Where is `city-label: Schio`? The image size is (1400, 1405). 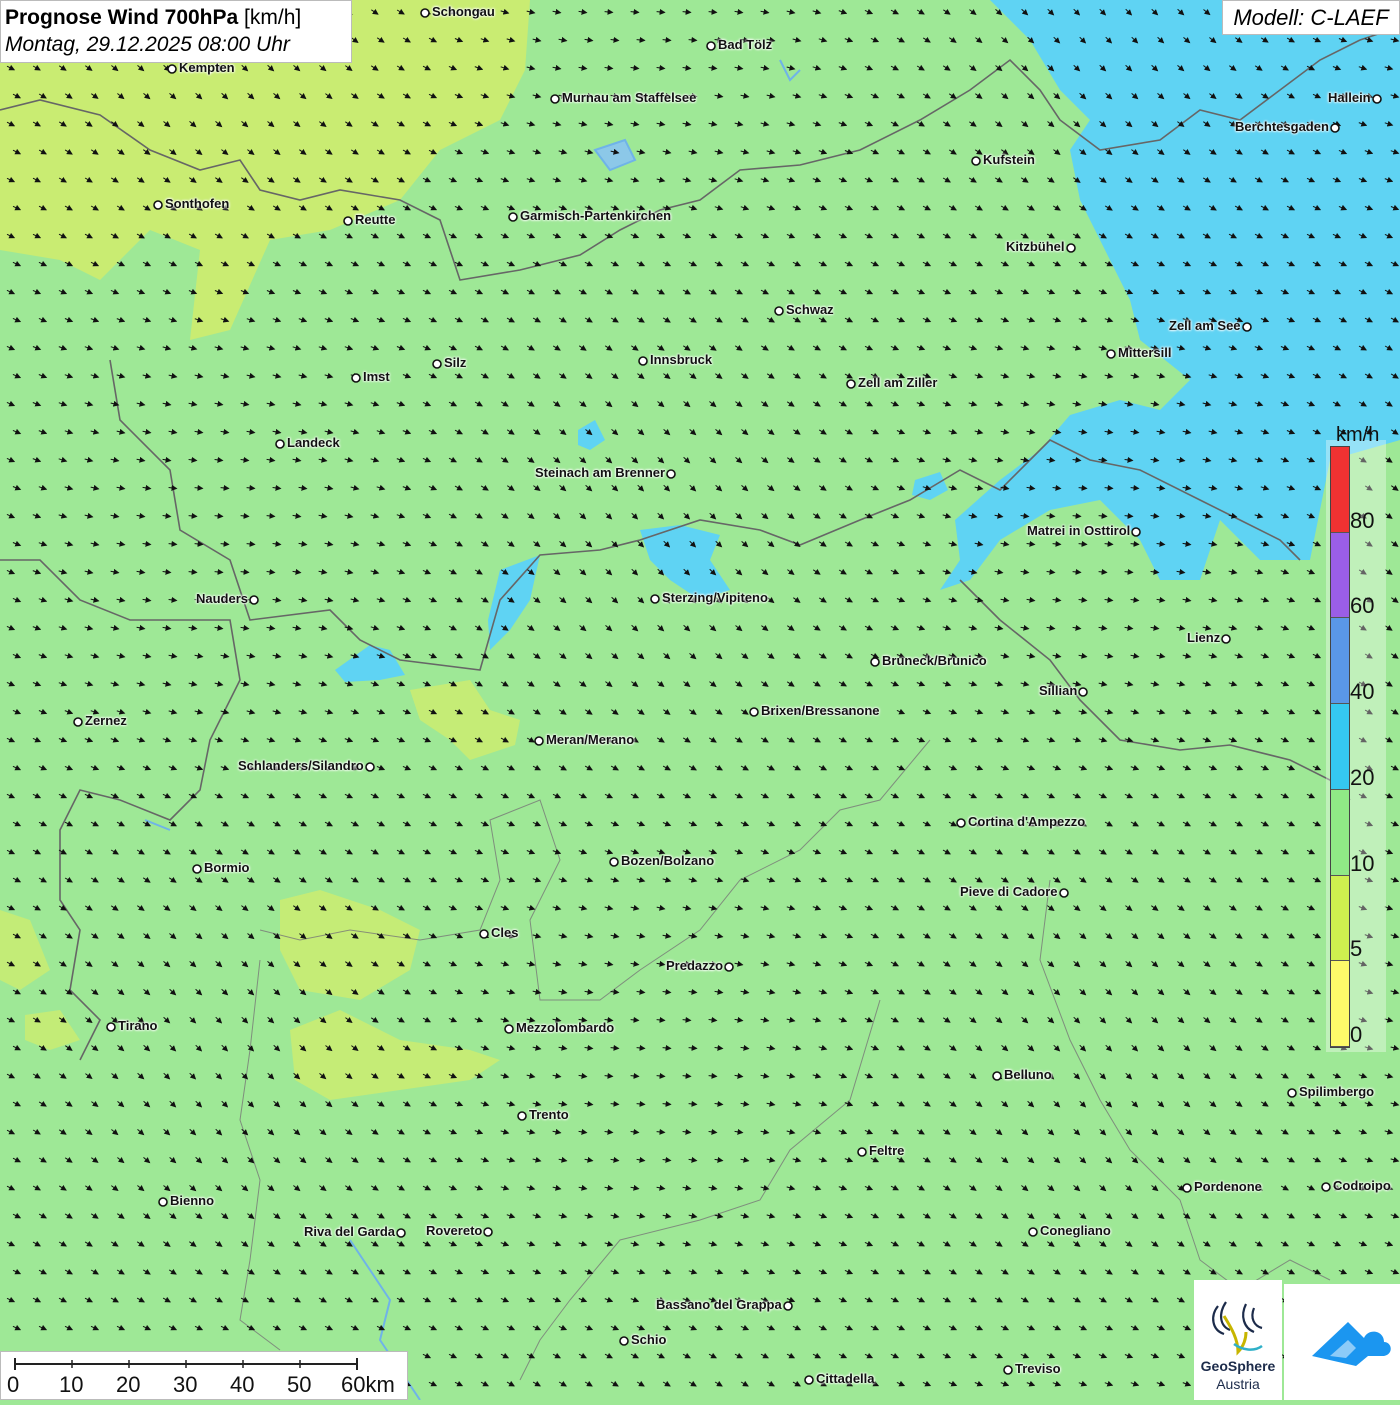 city-label: Schio is located at coordinates (649, 1339).